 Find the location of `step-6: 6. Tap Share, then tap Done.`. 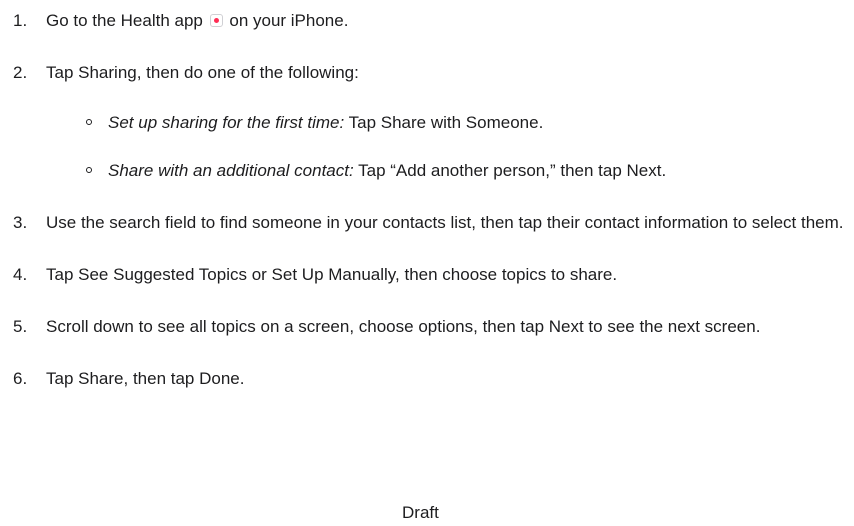

step-6: 6. Tap Share, then tap Done. is located at coordinates (427, 379).